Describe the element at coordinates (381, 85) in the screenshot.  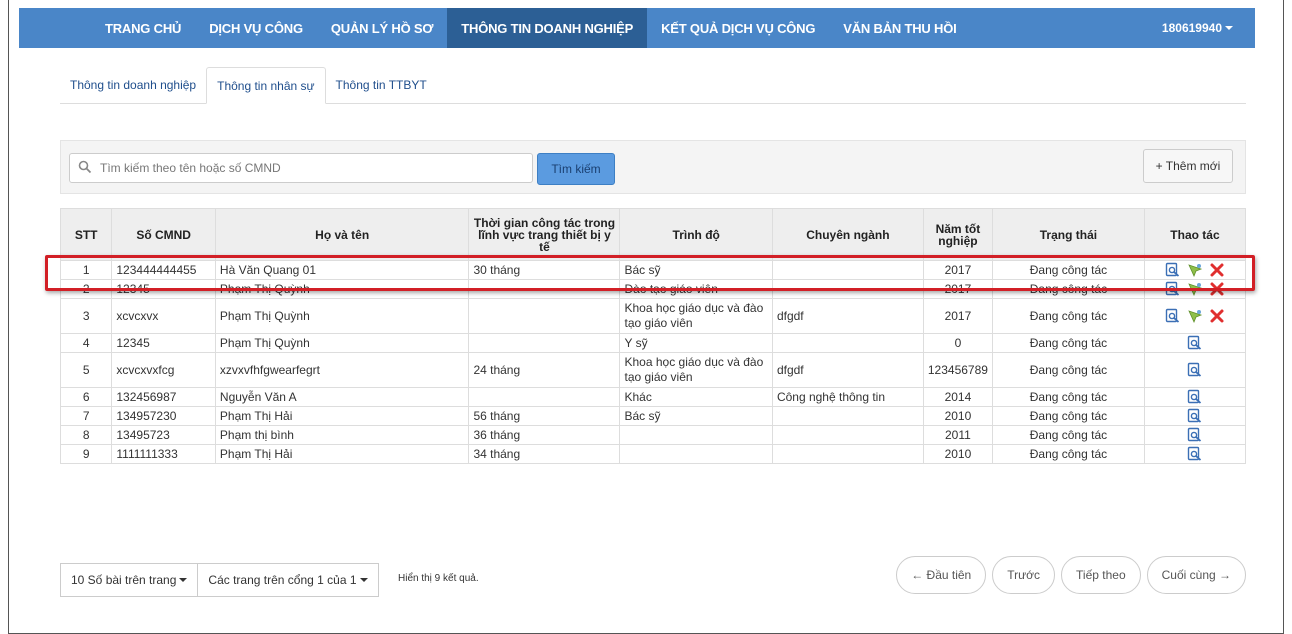
I see `tab-equipment-info: Thông tin TTBYT` at that location.